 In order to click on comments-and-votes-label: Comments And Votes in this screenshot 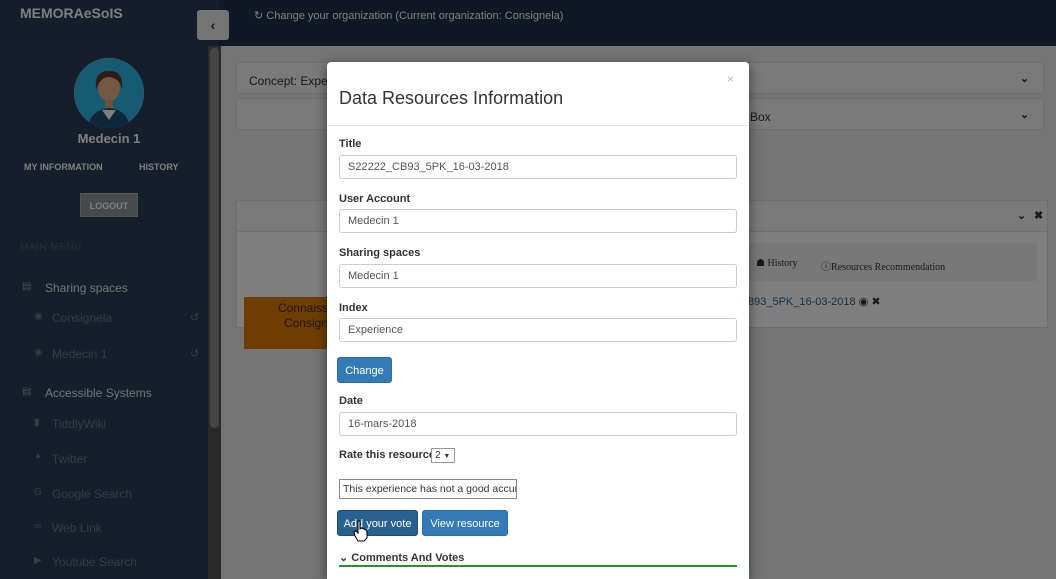, I will do `click(408, 558)`.